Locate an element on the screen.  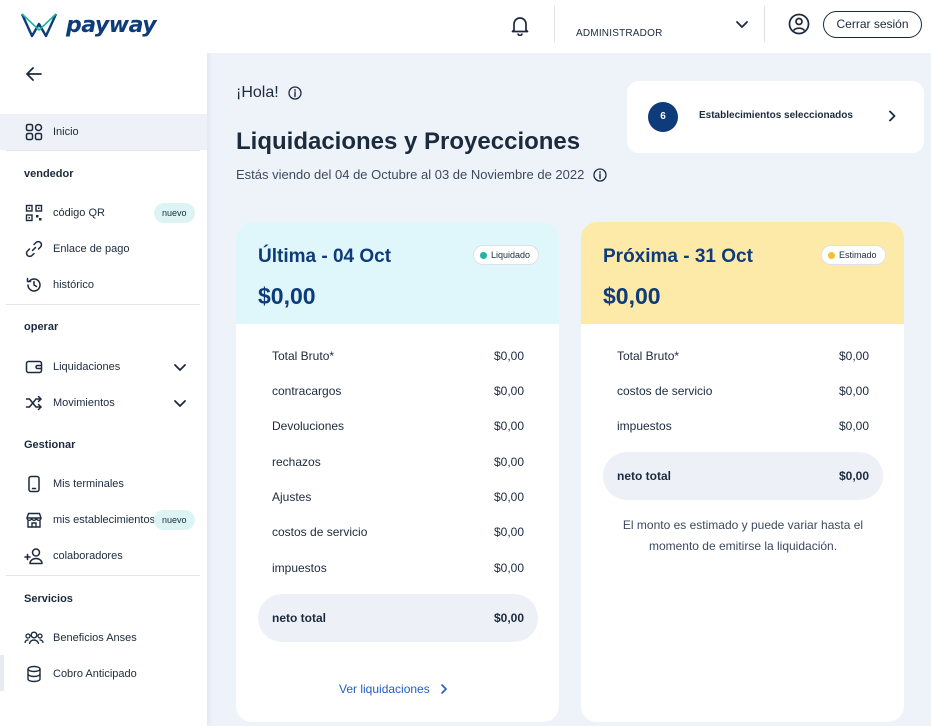
topbar-divider is located at coordinates (554, 24).